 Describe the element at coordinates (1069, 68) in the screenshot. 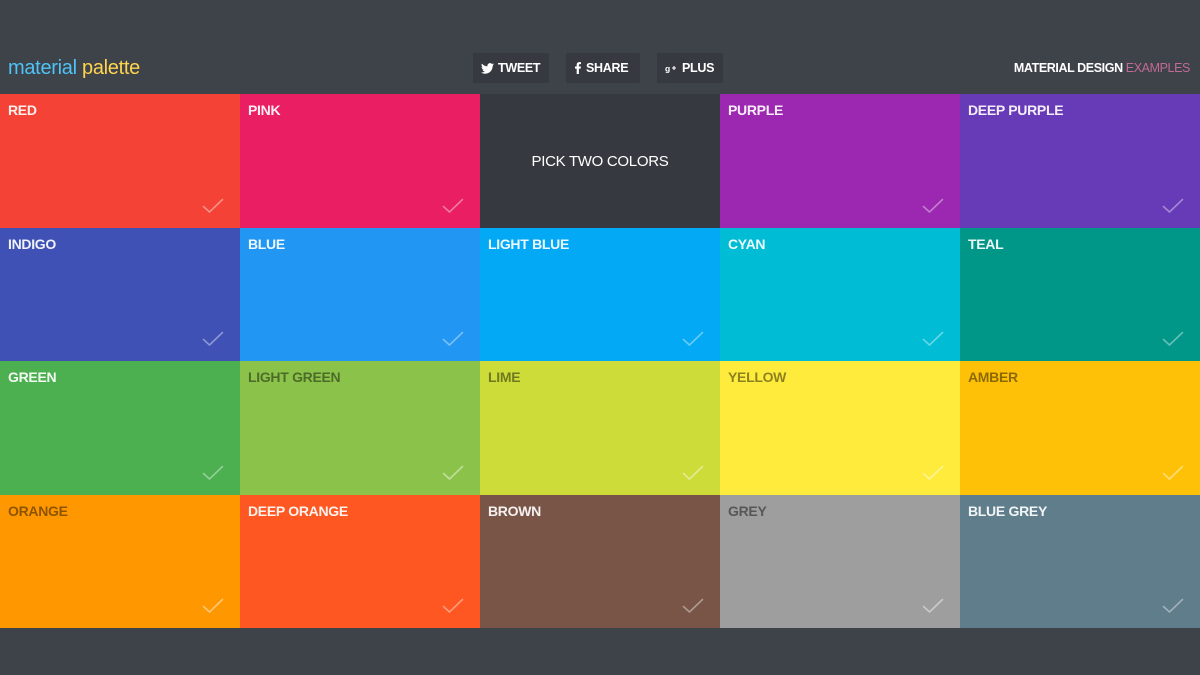

I see `md-link-prefix: MATERIAL DESIGN` at that location.